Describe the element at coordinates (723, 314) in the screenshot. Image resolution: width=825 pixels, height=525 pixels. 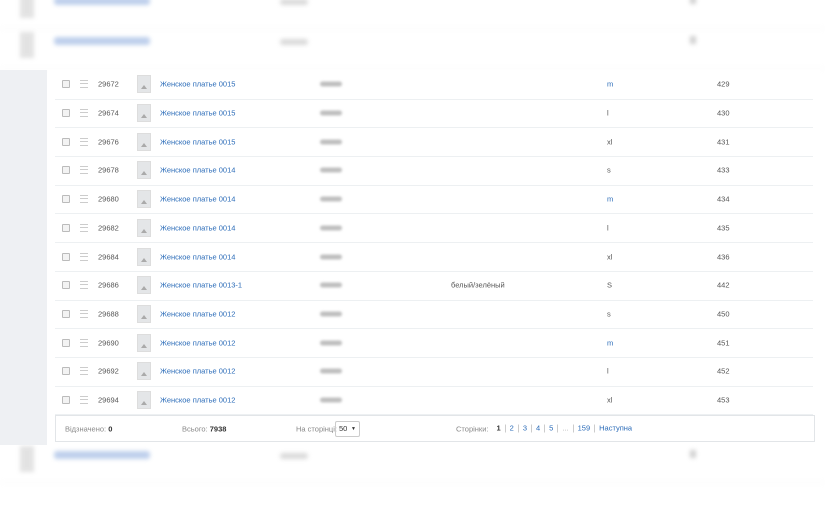
I see `quantity-cell: 450` at that location.